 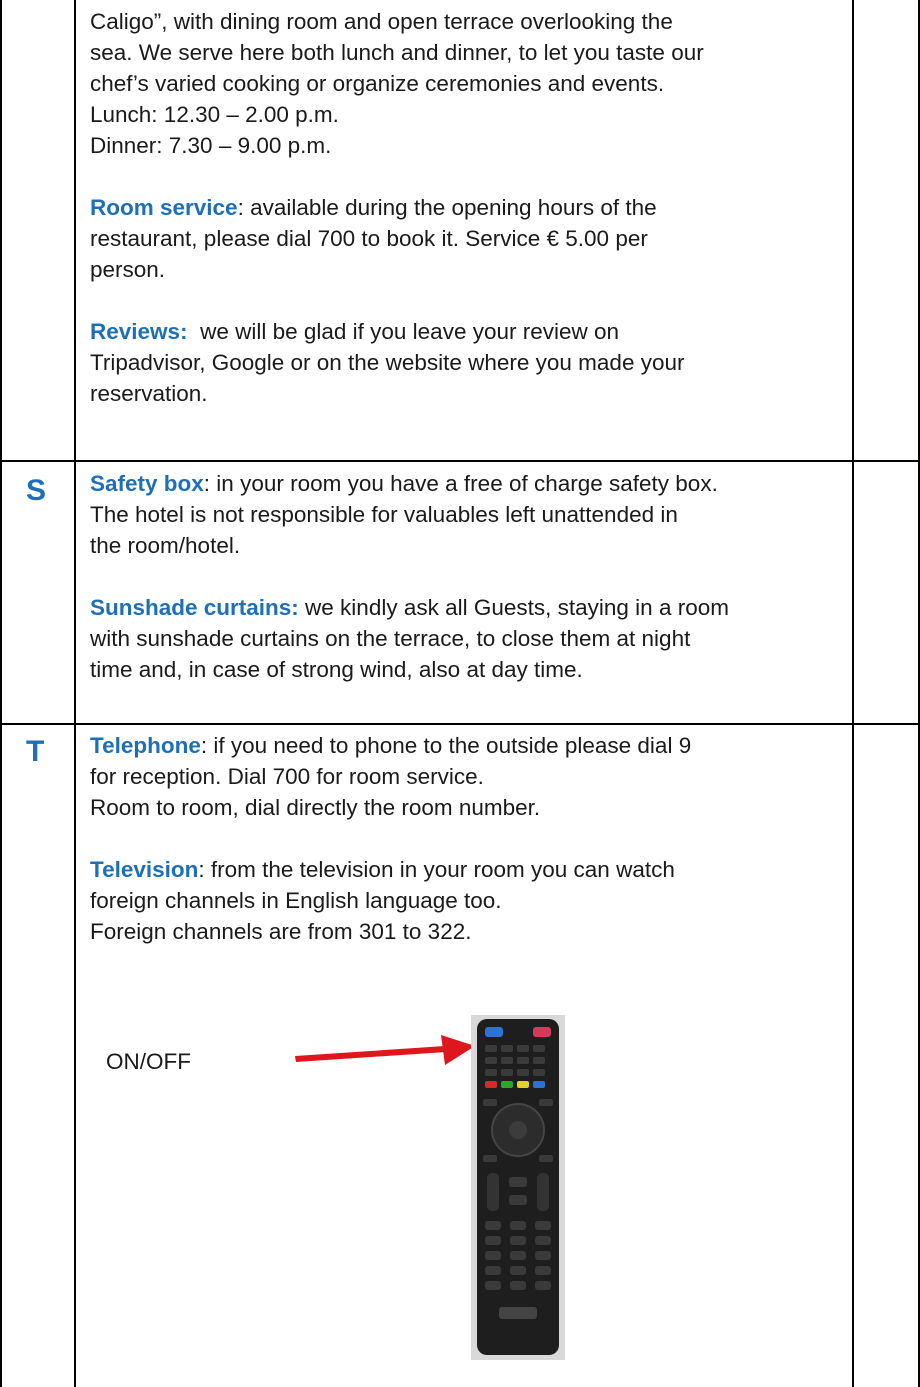 I want to click on reviews-heading: Reviews:, so click(x=139, y=331).